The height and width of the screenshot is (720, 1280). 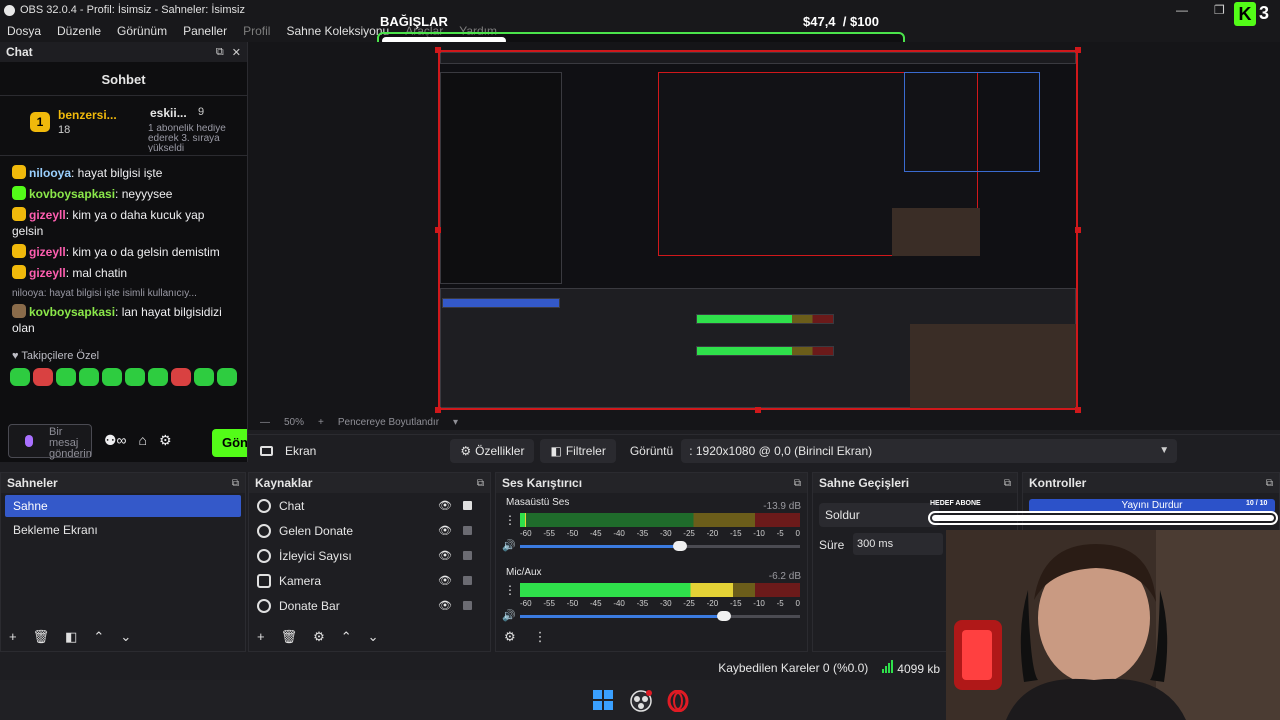 What do you see at coordinates (40, 122) in the screenshot?
I see `gift-badge-icon: 1` at bounding box center [40, 122].